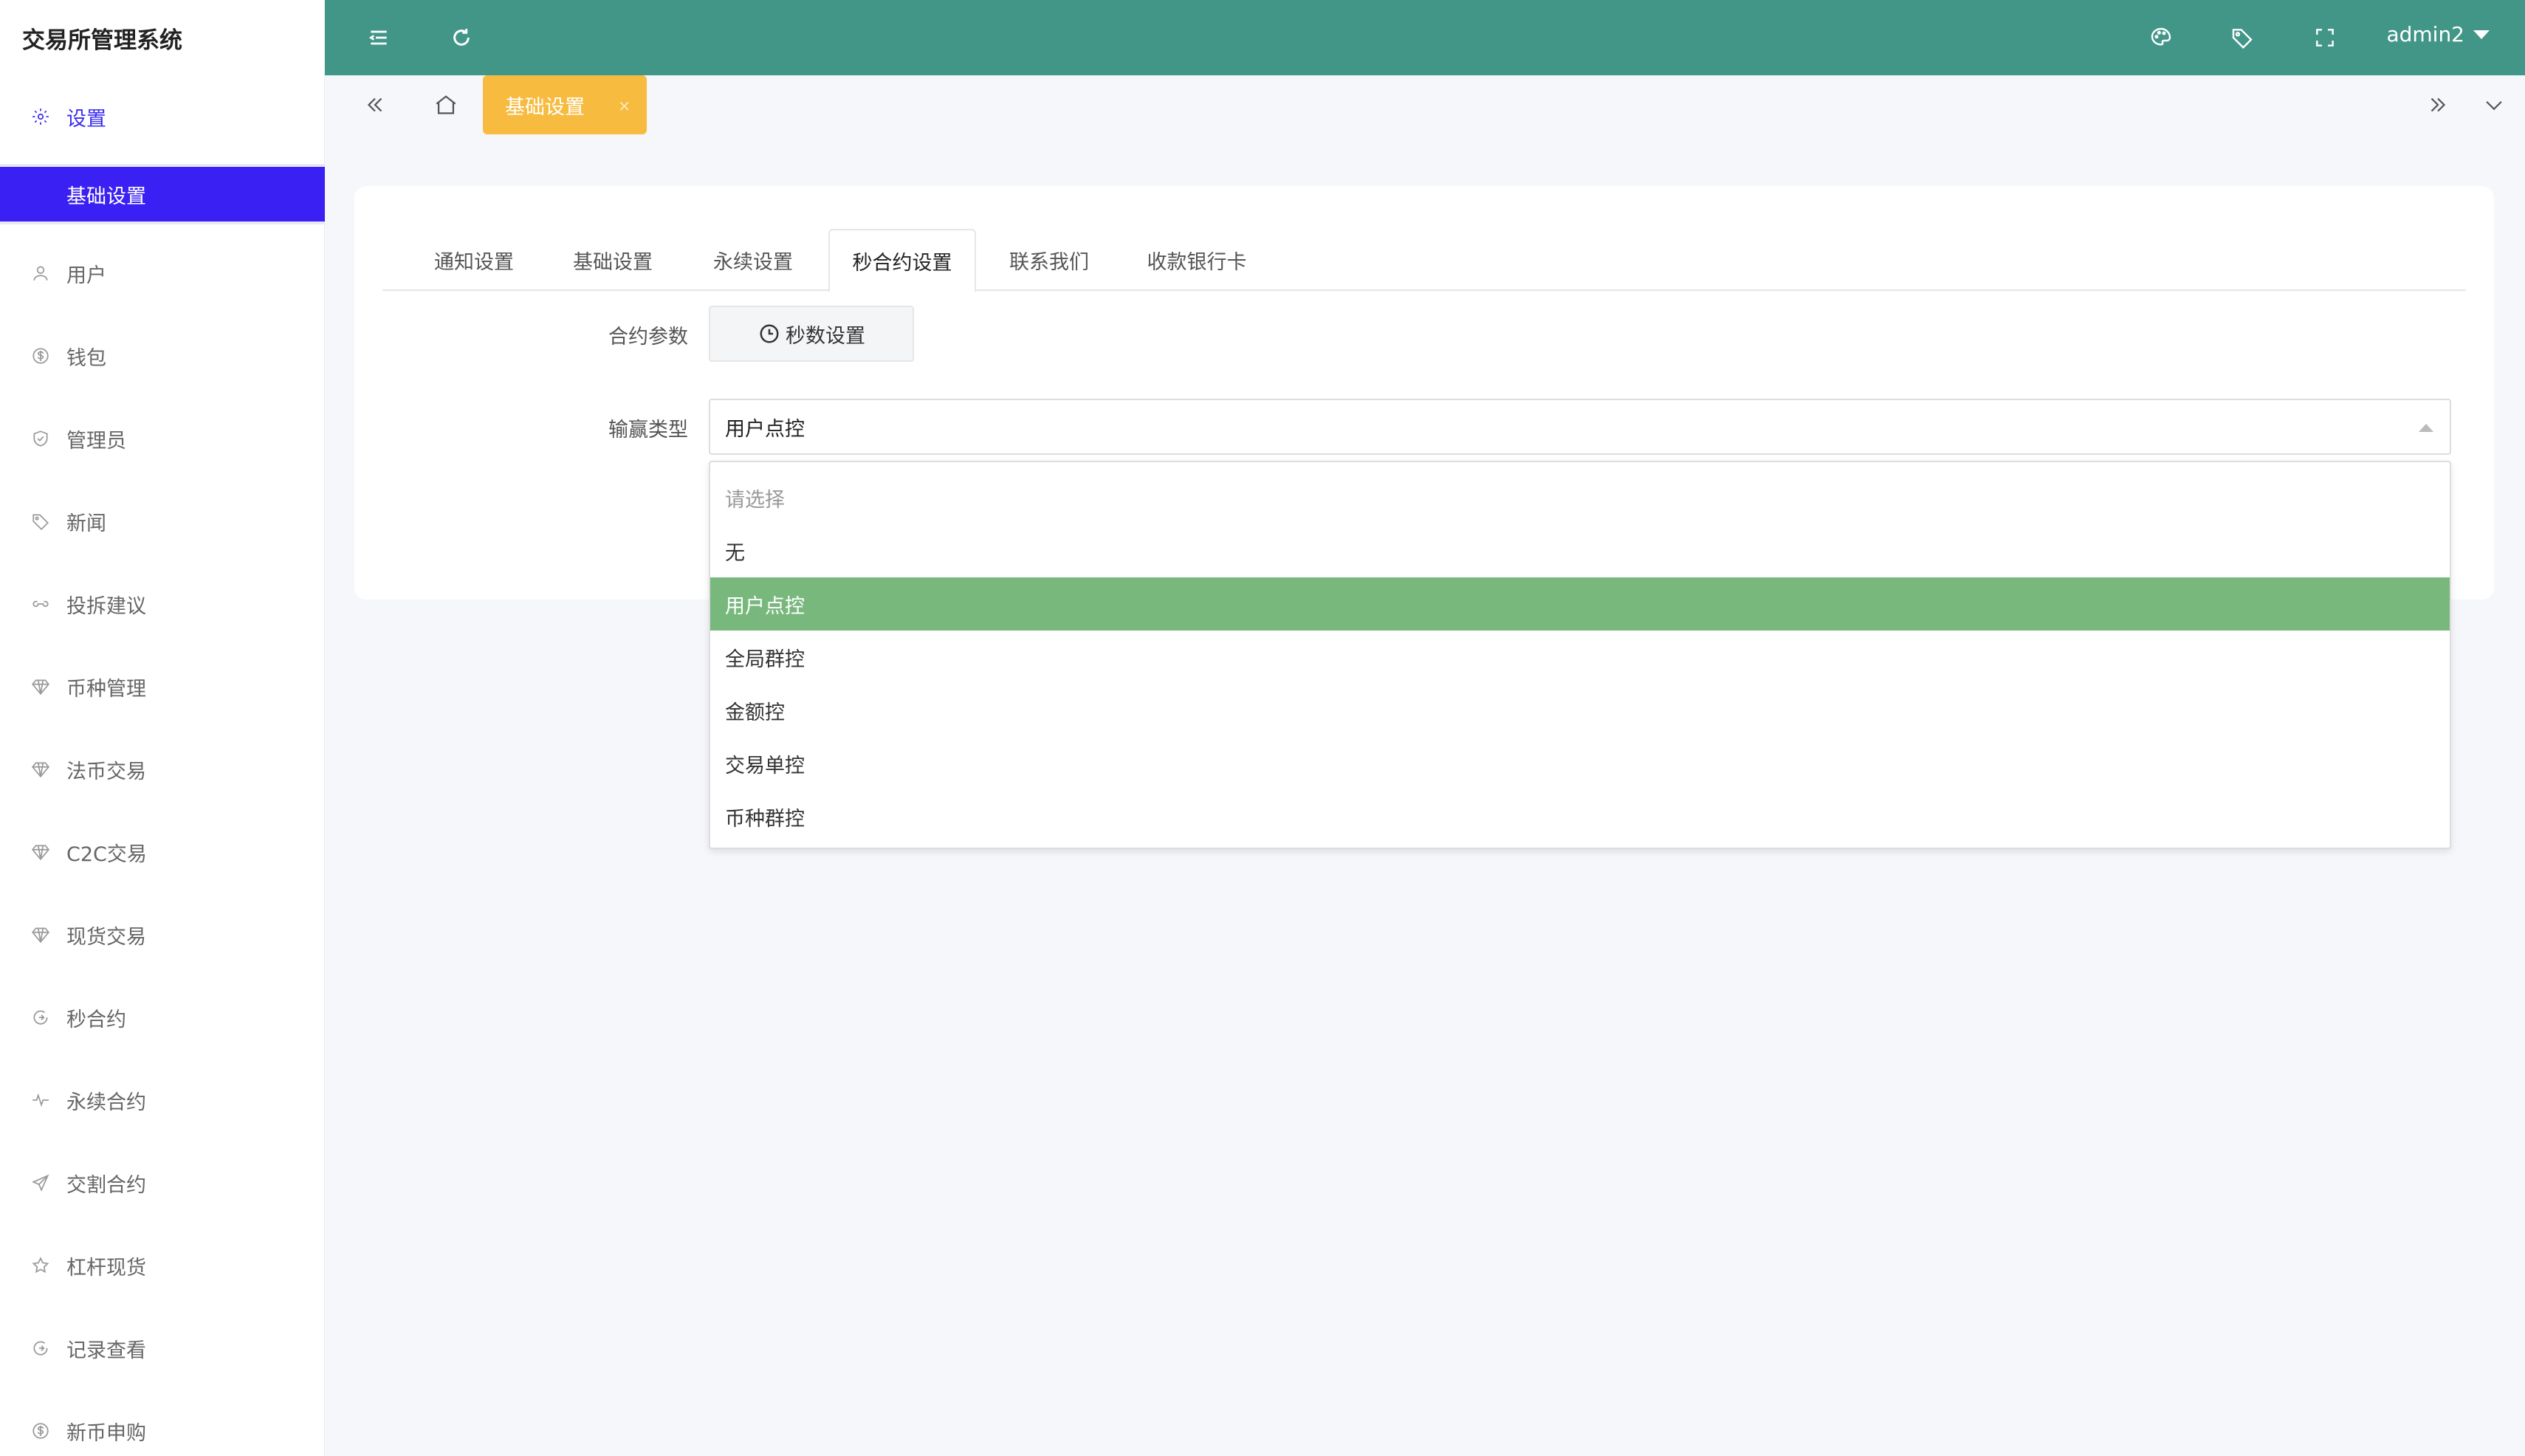  What do you see at coordinates (41, 117) in the screenshot?
I see `gear-icon` at bounding box center [41, 117].